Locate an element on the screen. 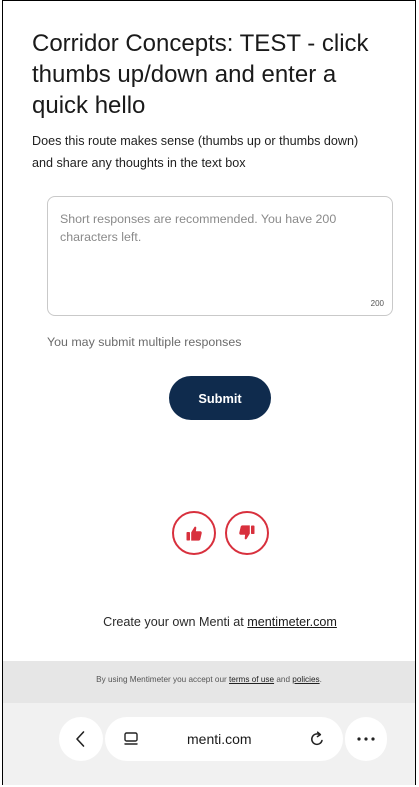  reload-icon is located at coordinates (317, 739).